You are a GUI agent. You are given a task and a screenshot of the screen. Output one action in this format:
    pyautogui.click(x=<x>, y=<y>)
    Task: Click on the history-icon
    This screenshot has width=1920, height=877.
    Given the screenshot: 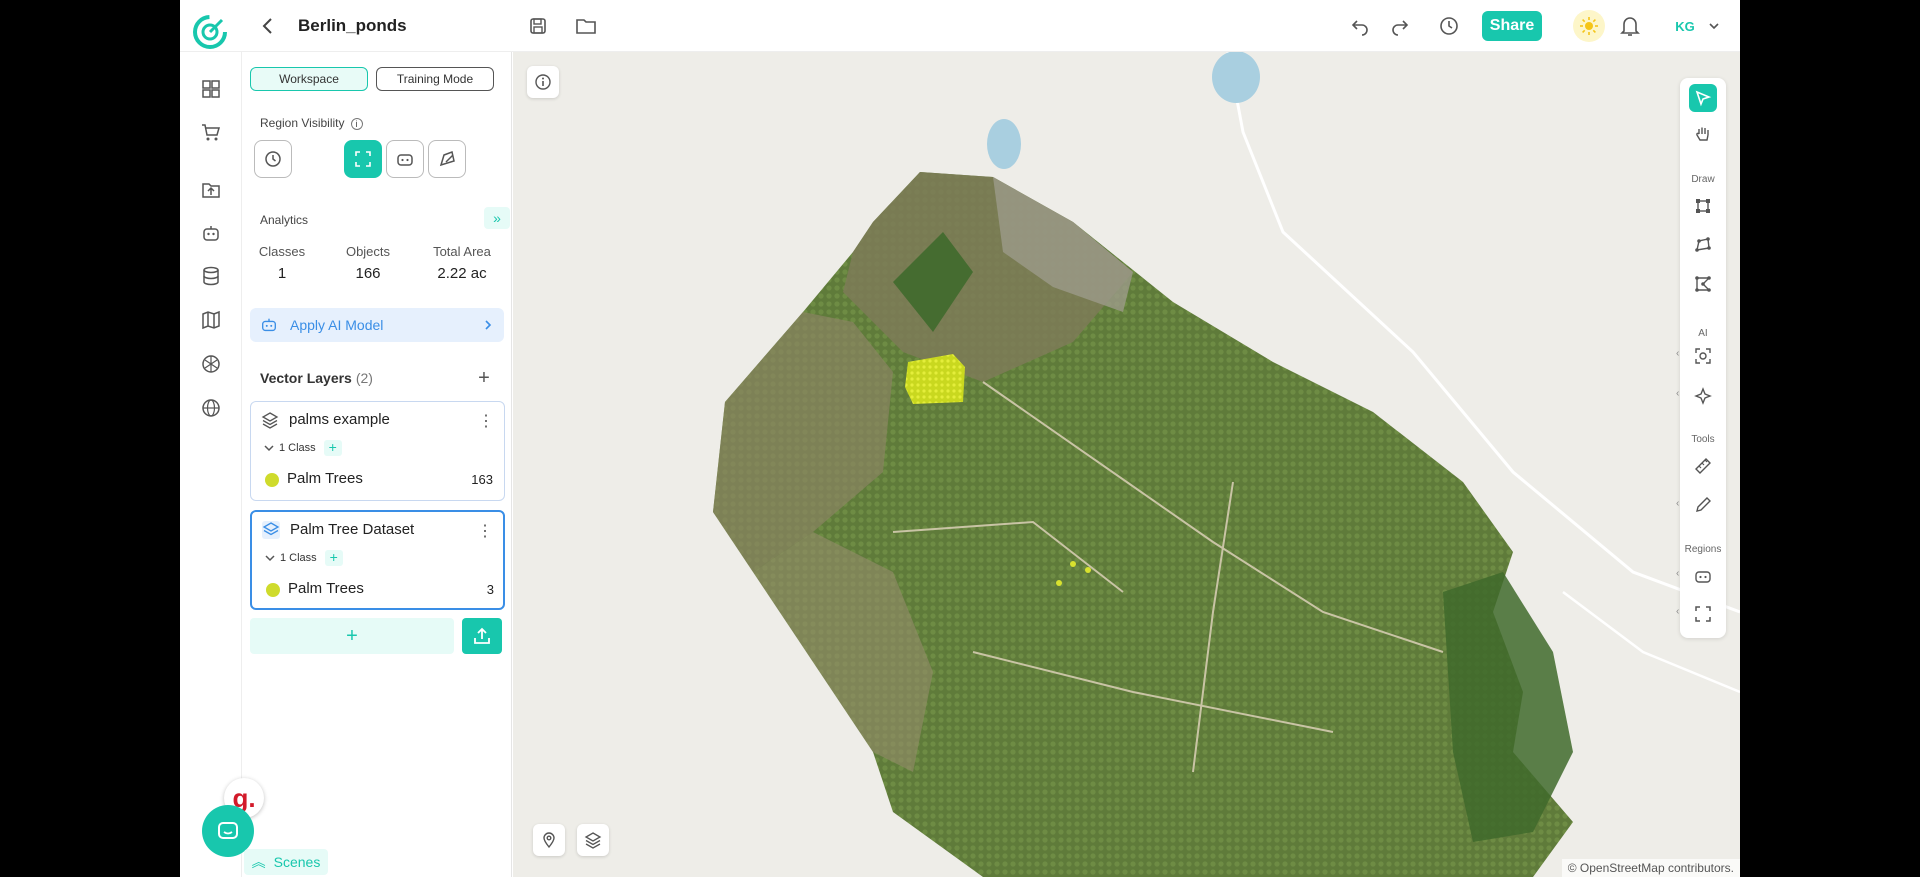 What is the action you would take?
    pyautogui.click(x=1449, y=26)
    